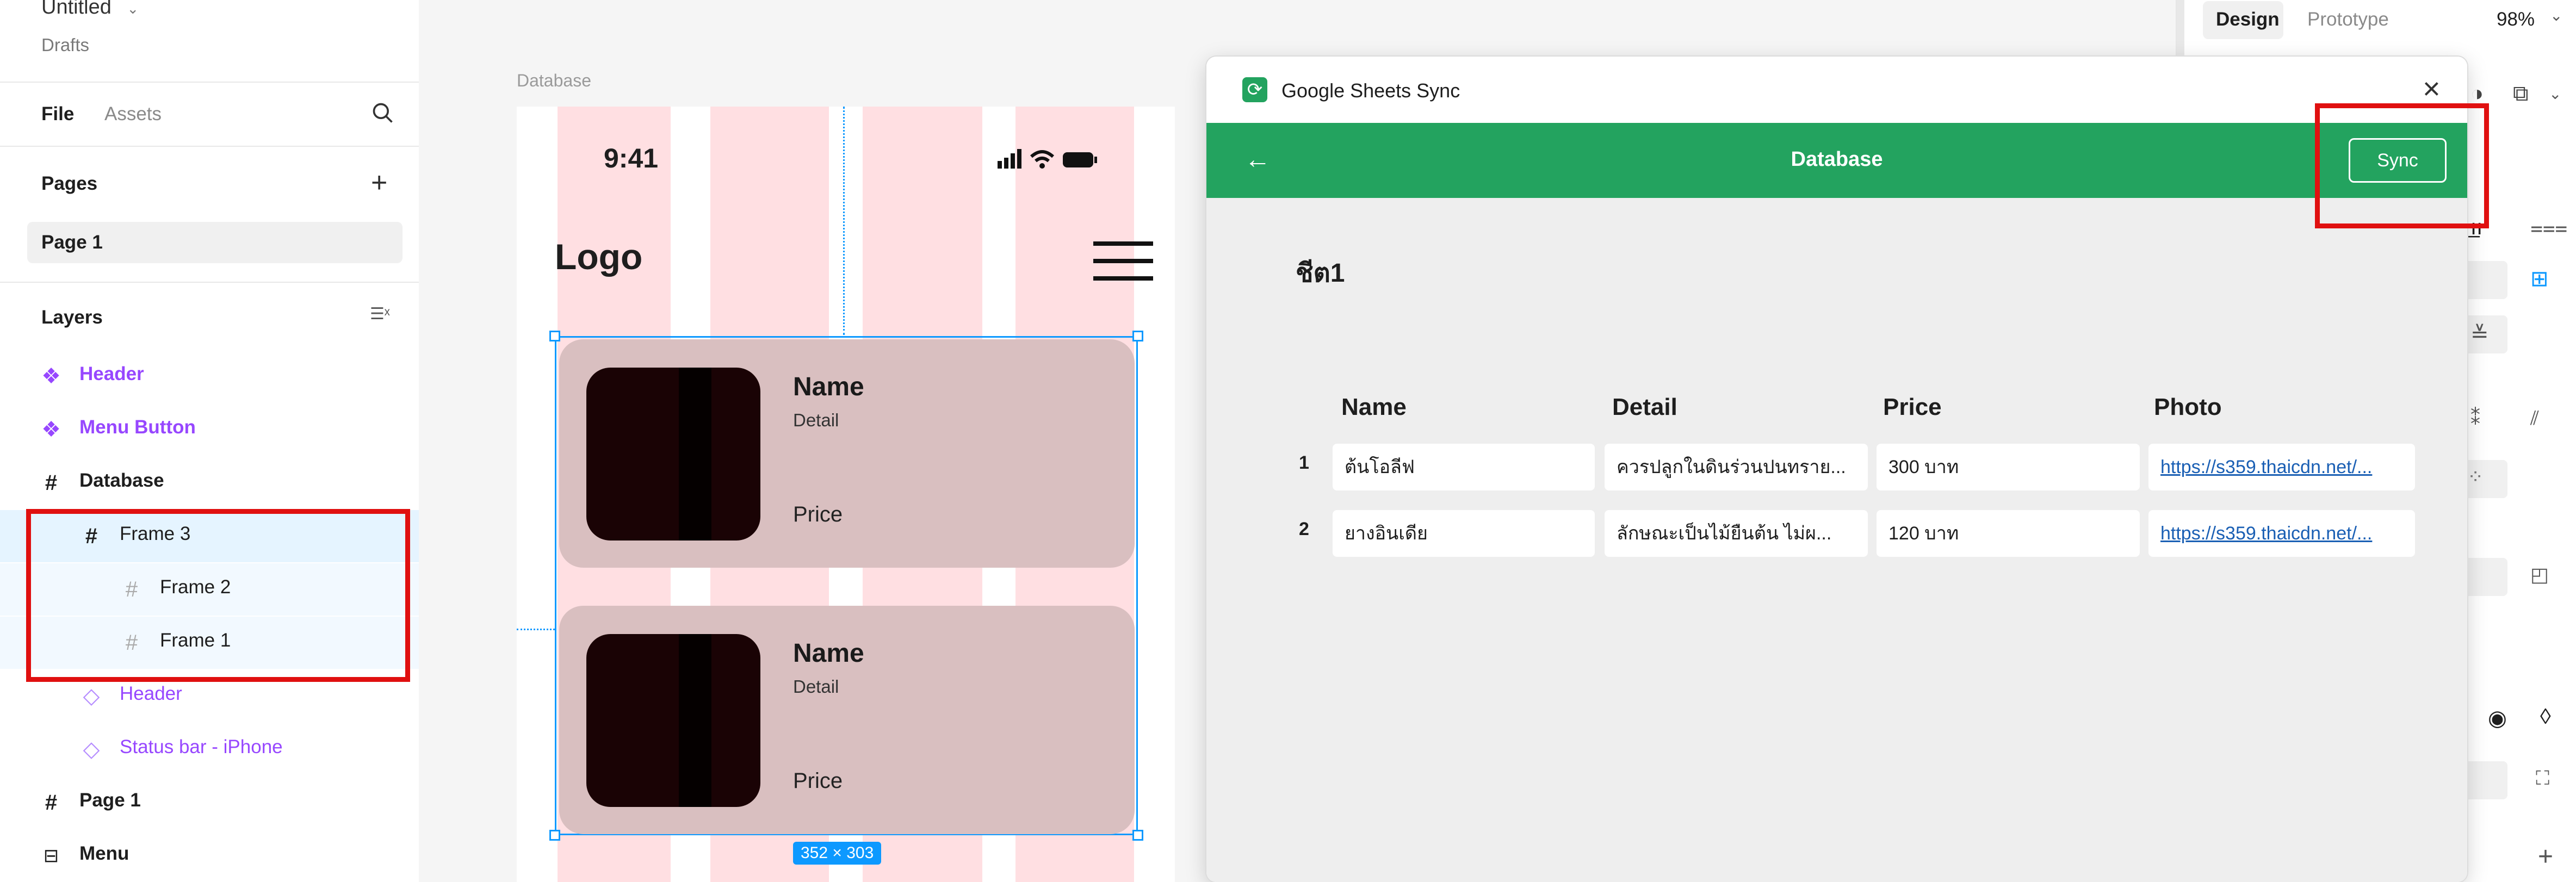 The height and width of the screenshot is (882, 2576). What do you see at coordinates (1644, 407) in the screenshot?
I see `column-header-detail: Detail` at bounding box center [1644, 407].